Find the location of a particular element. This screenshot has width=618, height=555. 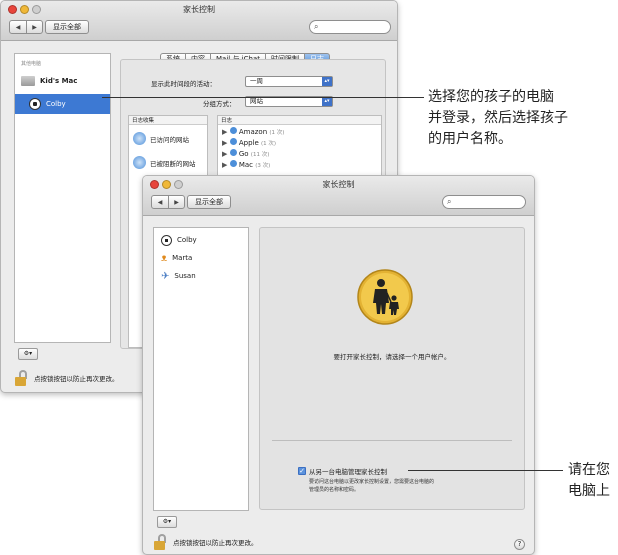

logs-header: 日志 is located at coordinates (299, 120).